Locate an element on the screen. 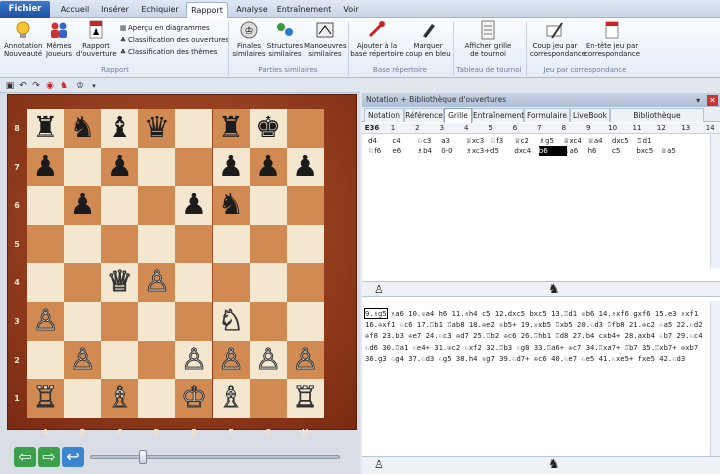  square-c5 is located at coordinates (120, 244).